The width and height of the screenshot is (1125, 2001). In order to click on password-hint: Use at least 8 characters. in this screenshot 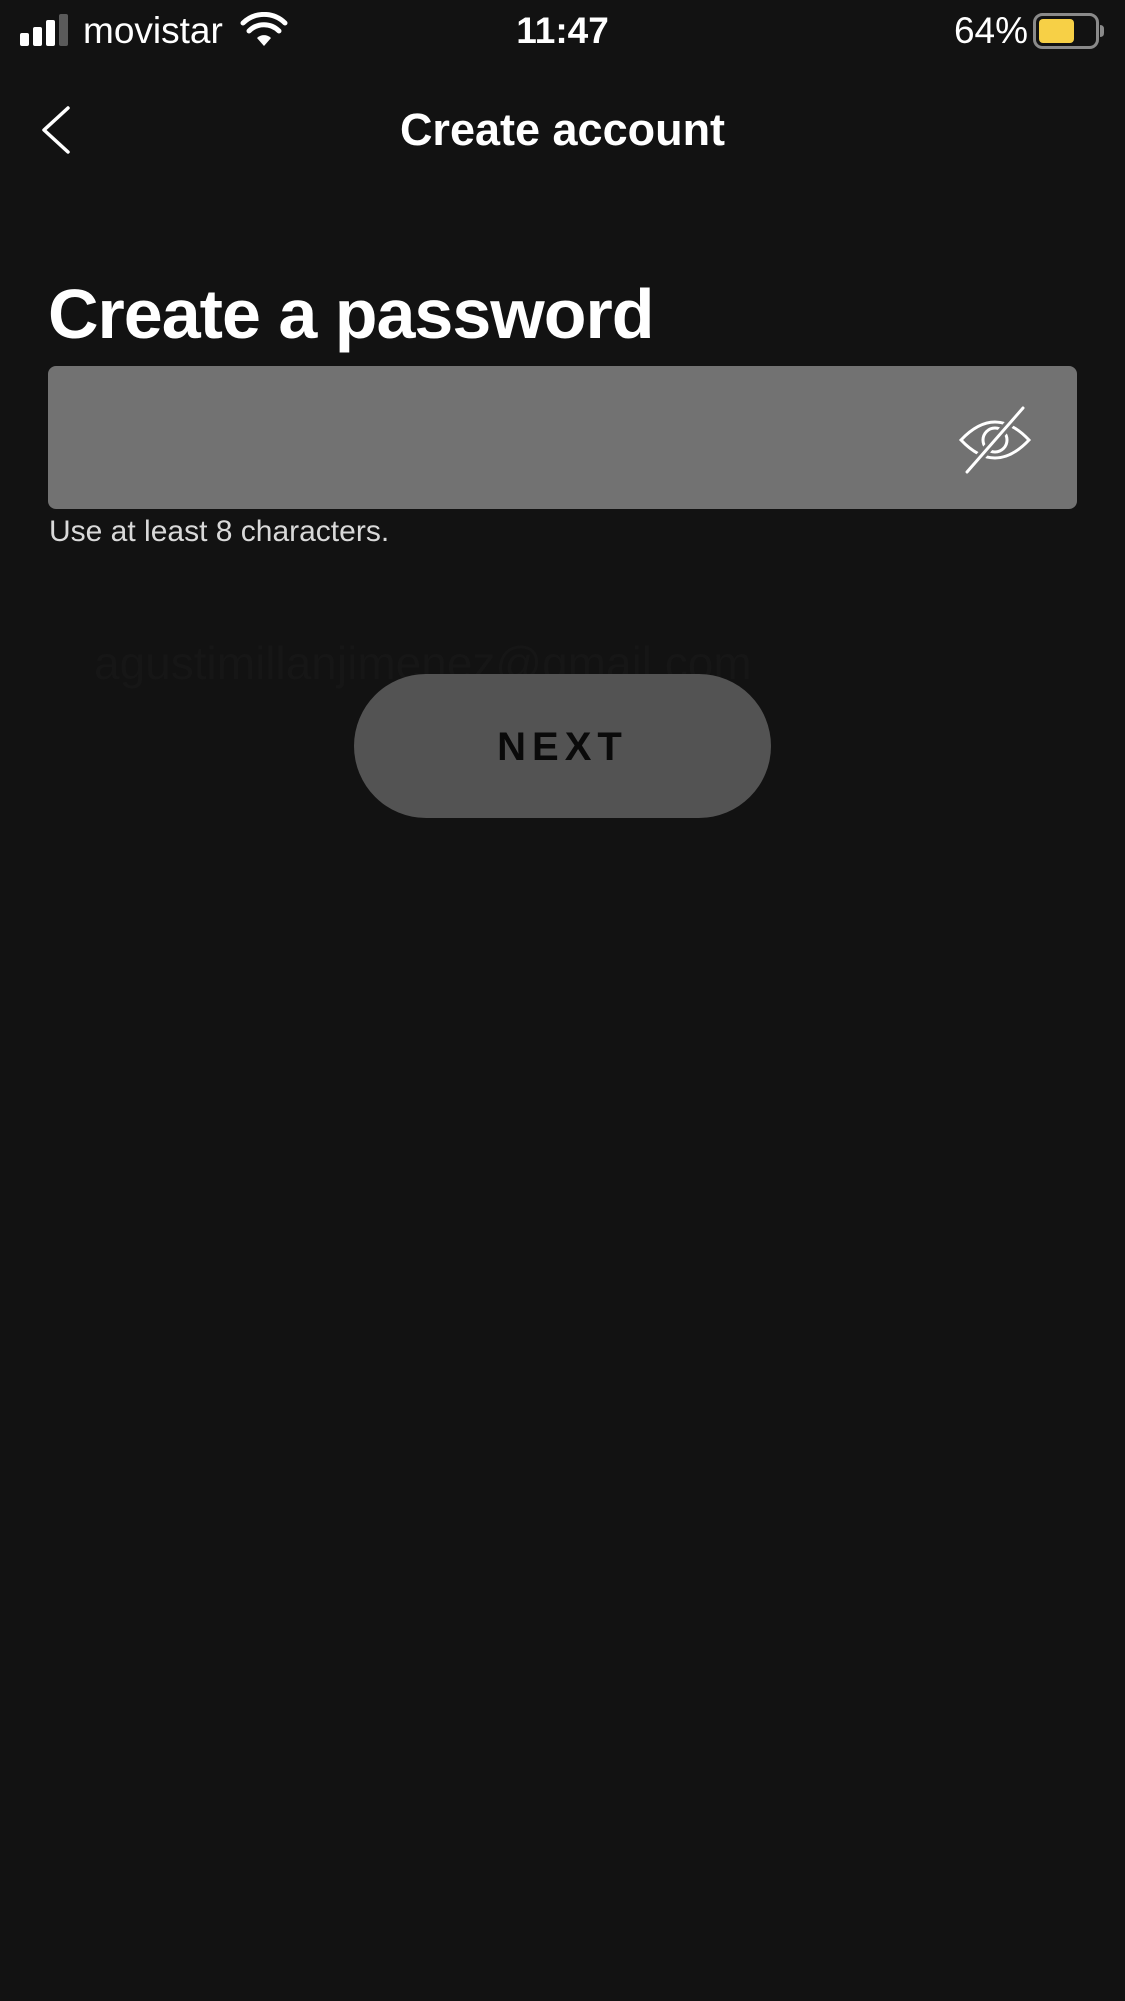, I will do `click(219, 531)`.